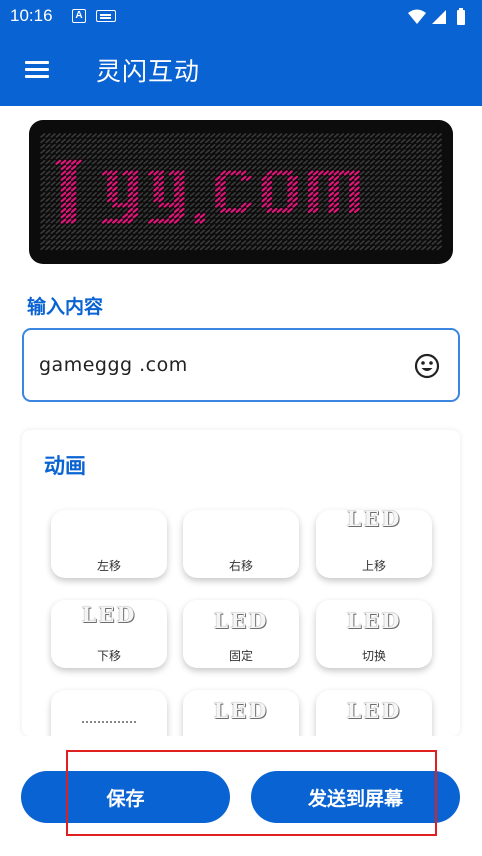 Image resolution: width=482 pixels, height=856 pixels. I want to click on save-button: 保存, so click(125, 797).